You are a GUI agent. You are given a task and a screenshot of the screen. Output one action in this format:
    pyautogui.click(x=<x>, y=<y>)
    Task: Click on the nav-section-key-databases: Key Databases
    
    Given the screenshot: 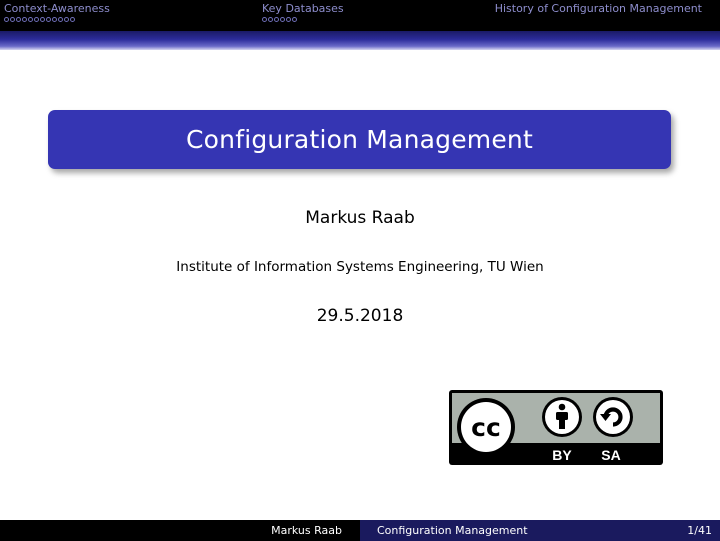 What is the action you would take?
    pyautogui.click(x=303, y=8)
    